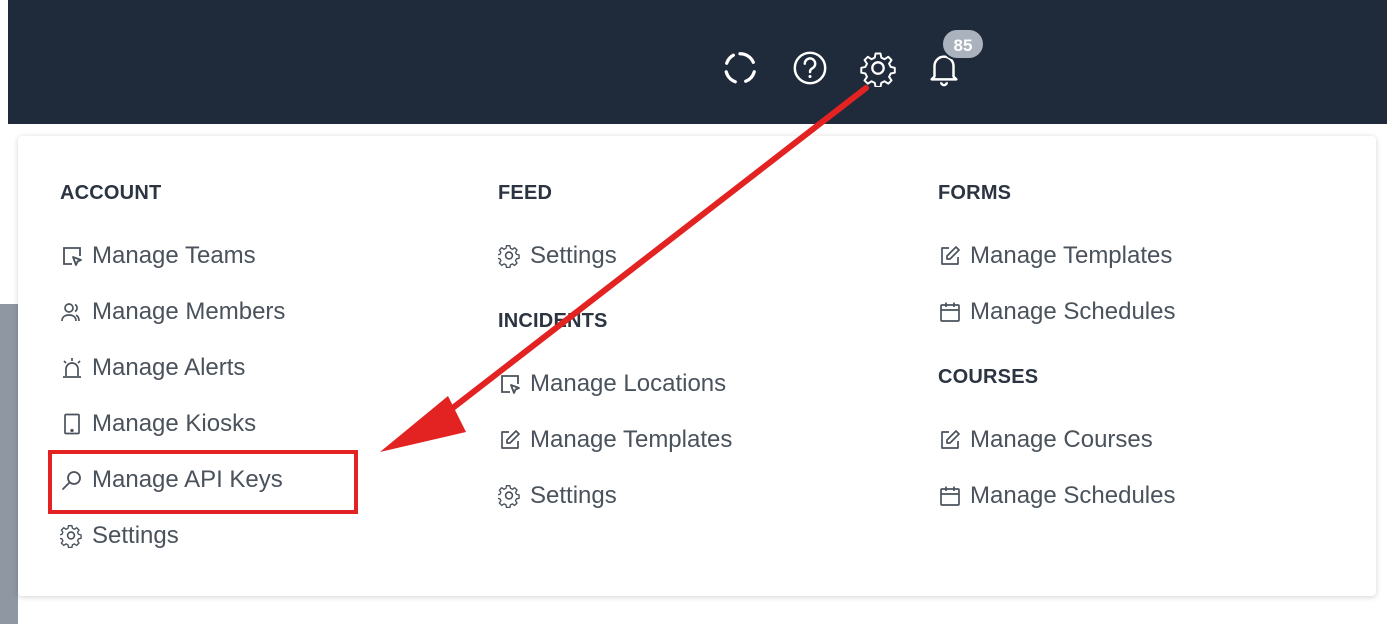 This screenshot has width=1387, height=624. What do you see at coordinates (1073, 495) in the screenshot?
I see `courses-manage-schedules-label: Manage Schedules` at bounding box center [1073, 495].